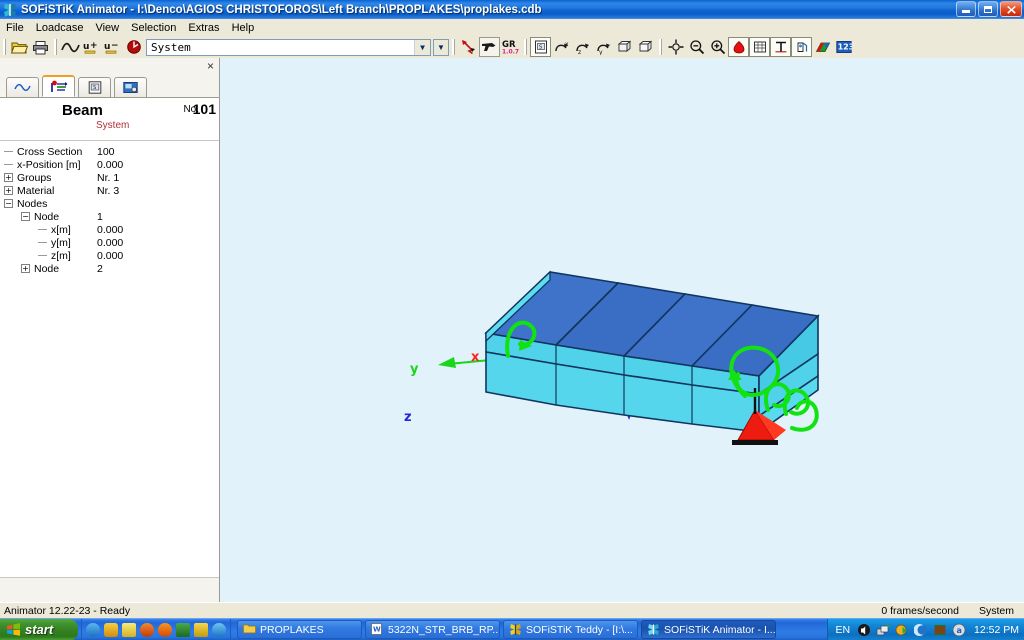 The height and width of the screenshot is (640, 1024). What do you see at coordinates (129, 629) in the screenshot?
I see `ql-icon-notes` at bounding box center [129, 629].